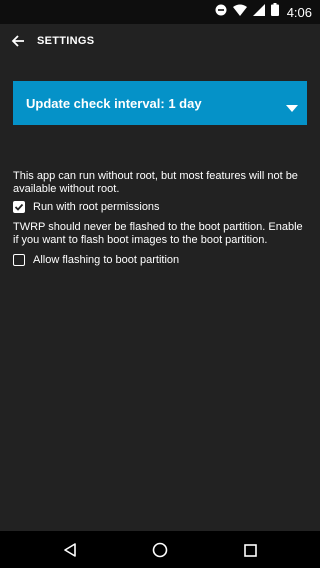 This screenshot has width=320, height=568. I want to click on status-bar: 4:06, so click(160, 12).